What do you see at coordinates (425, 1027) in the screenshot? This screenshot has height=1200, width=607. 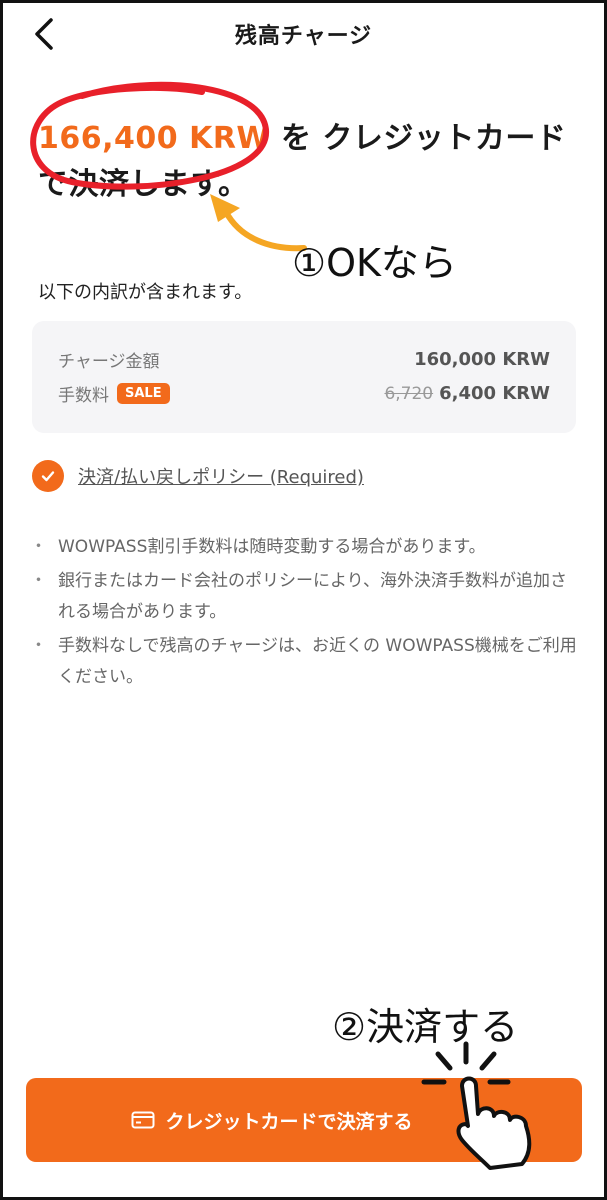 I see `annotation-pay: ②決済する` at bounding box center [425, 1027].